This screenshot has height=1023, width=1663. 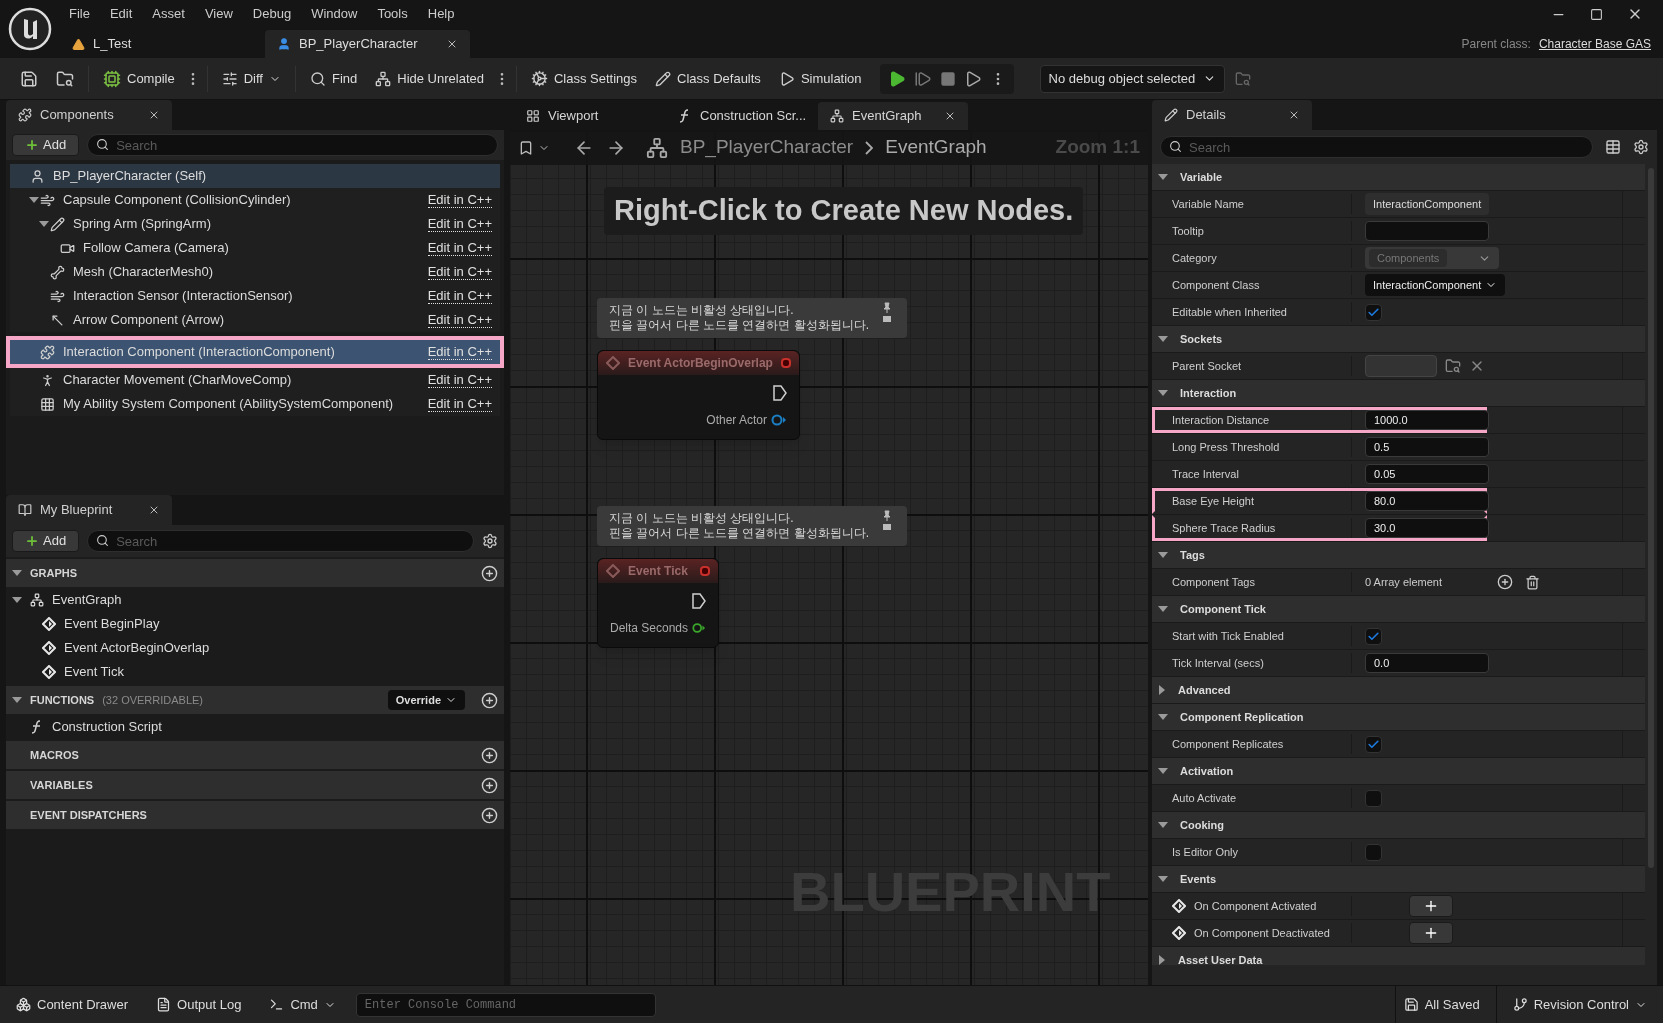 I want to click on maximize-icon, so click(x=1596, y=14).